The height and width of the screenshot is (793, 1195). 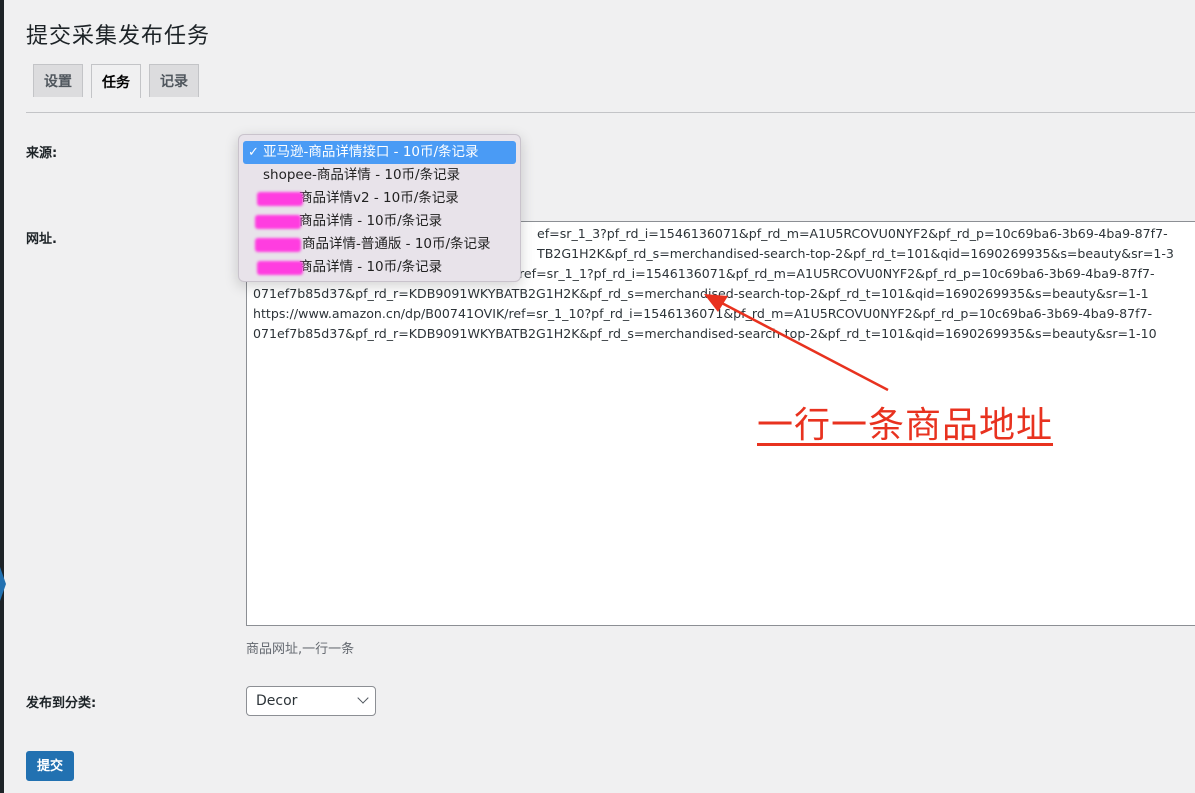 I want to click on source-option-5: 商品详情-普通版 - 10币/条记录, so click(x=379, y=244).